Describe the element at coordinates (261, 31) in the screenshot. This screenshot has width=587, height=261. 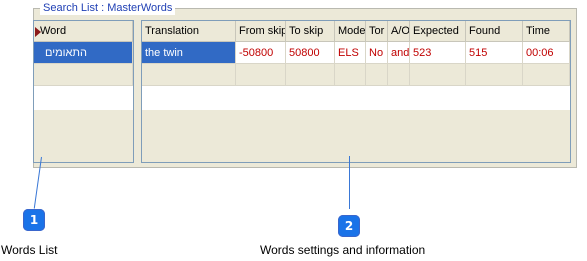
I see `column-header-from-skip: From skip` at that location.